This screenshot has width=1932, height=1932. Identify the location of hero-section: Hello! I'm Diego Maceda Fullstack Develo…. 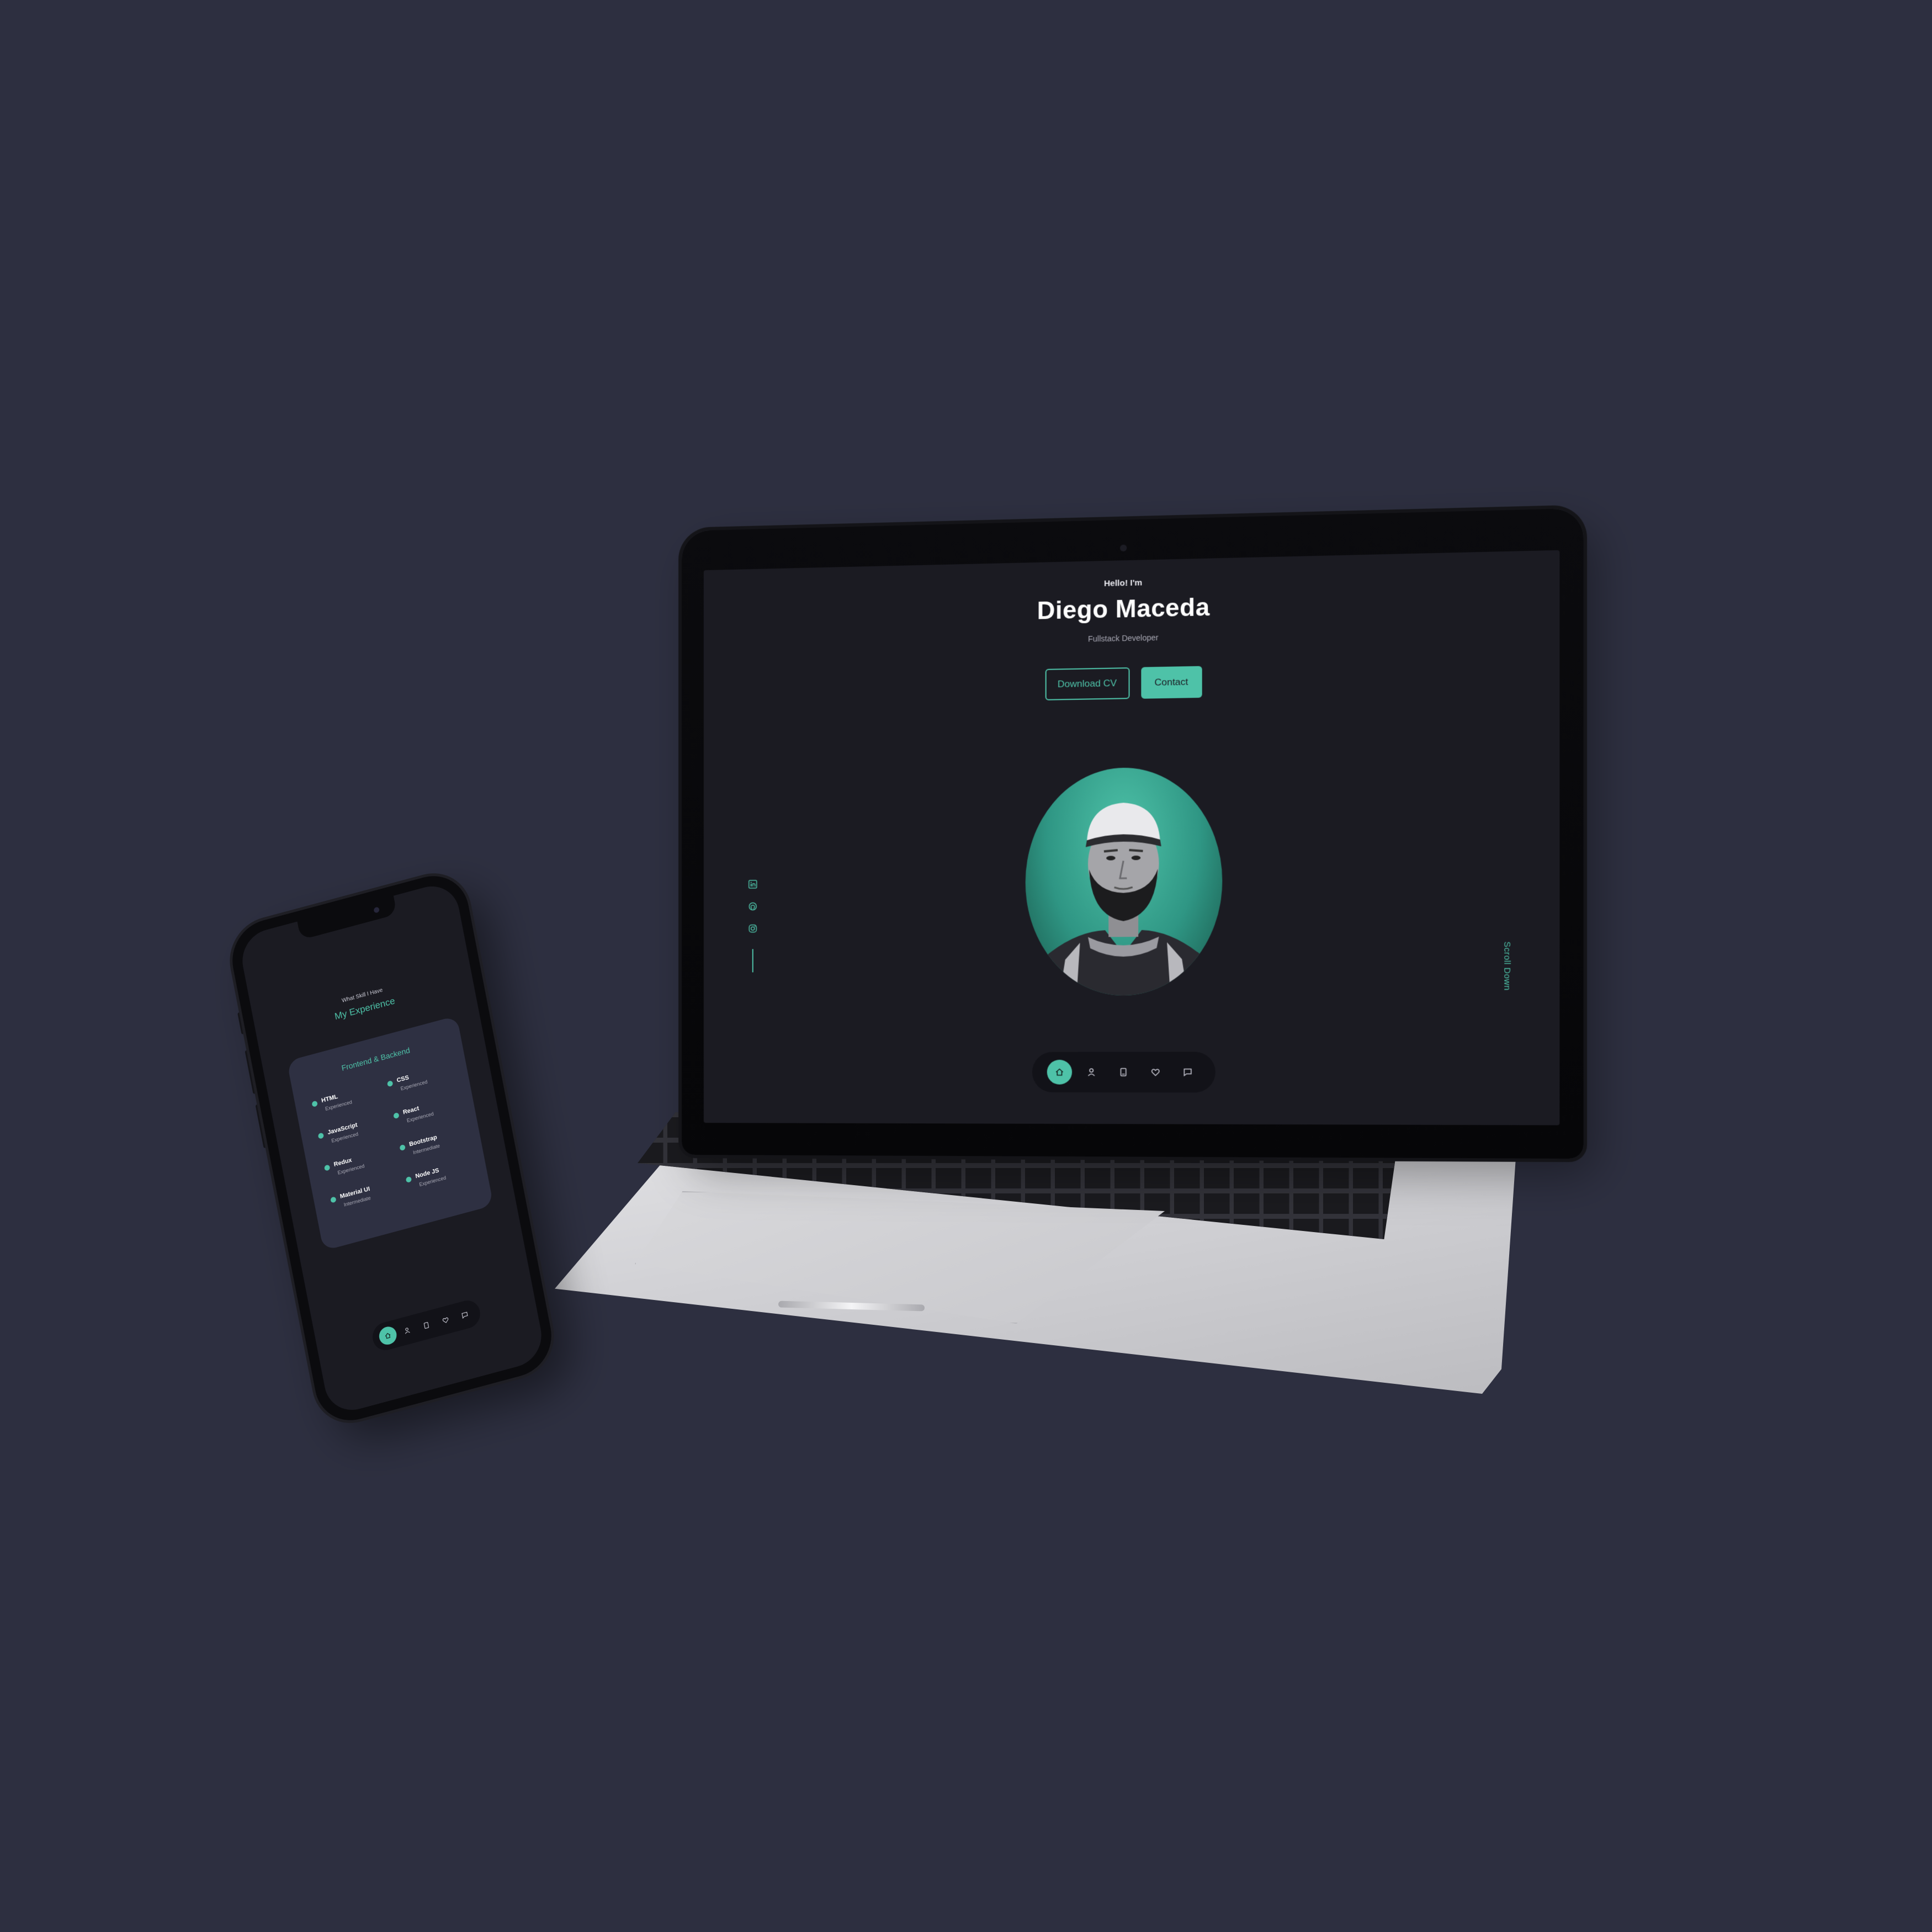
(1132, 838).